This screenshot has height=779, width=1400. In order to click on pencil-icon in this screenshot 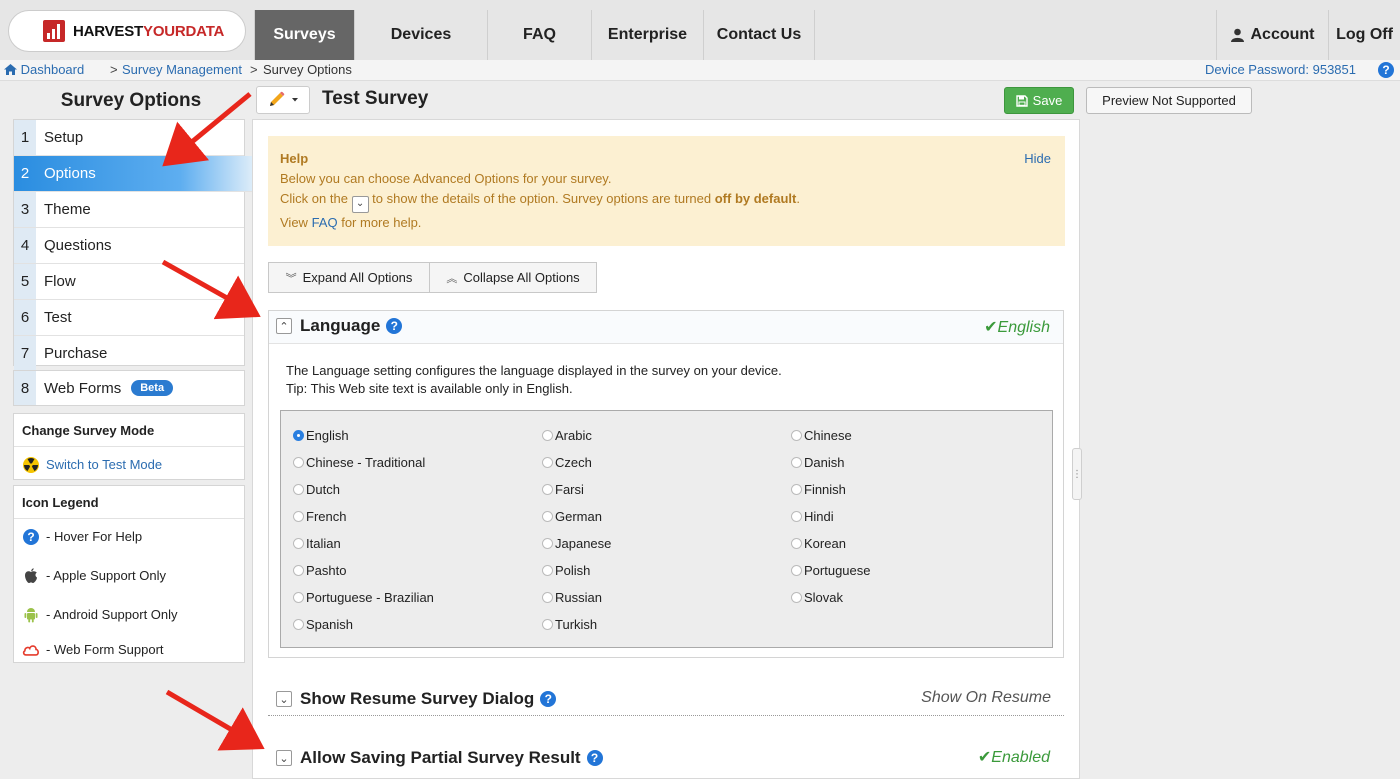, I will do `click(277, 98)`.